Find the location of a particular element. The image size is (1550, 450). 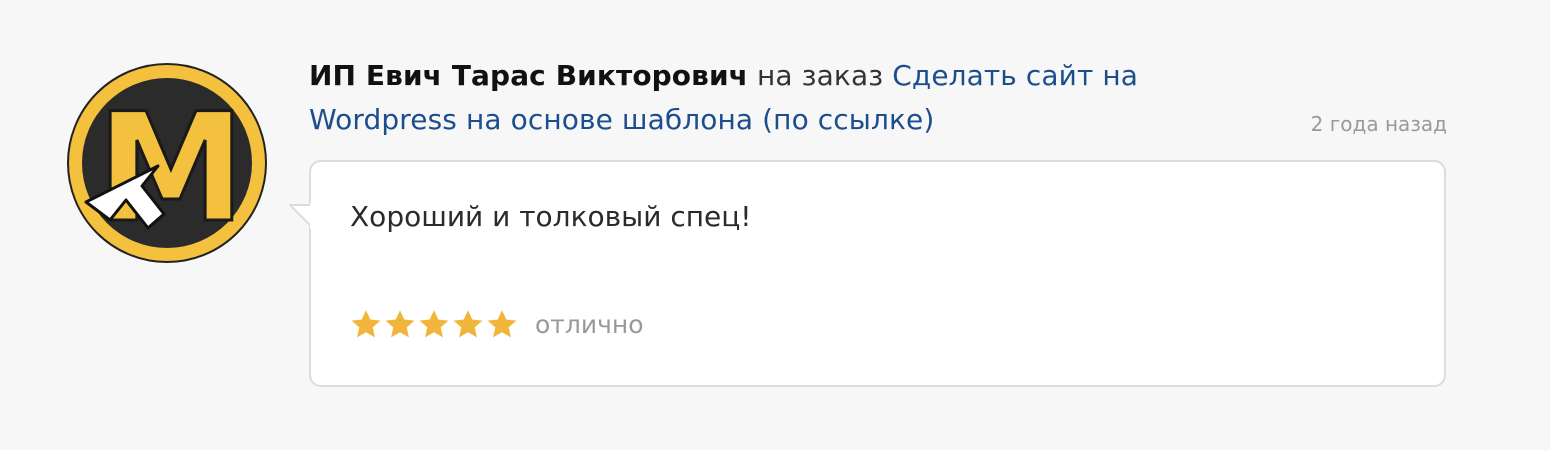

rating-stars is located at coordinates (434, 324).